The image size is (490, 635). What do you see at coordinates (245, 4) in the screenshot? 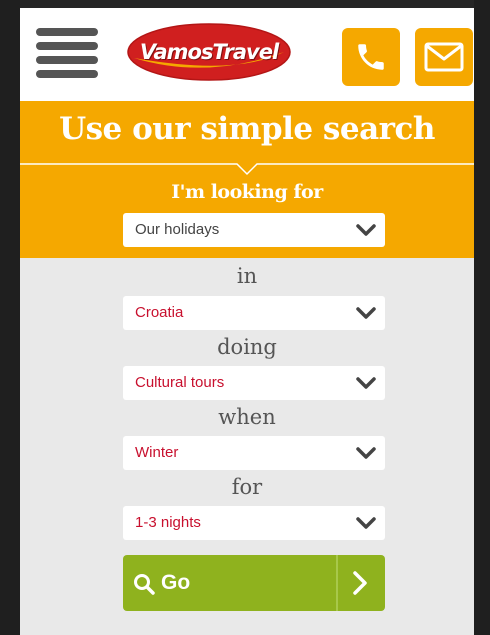
I see `window-frame-top` at bounding box center [245, 4].